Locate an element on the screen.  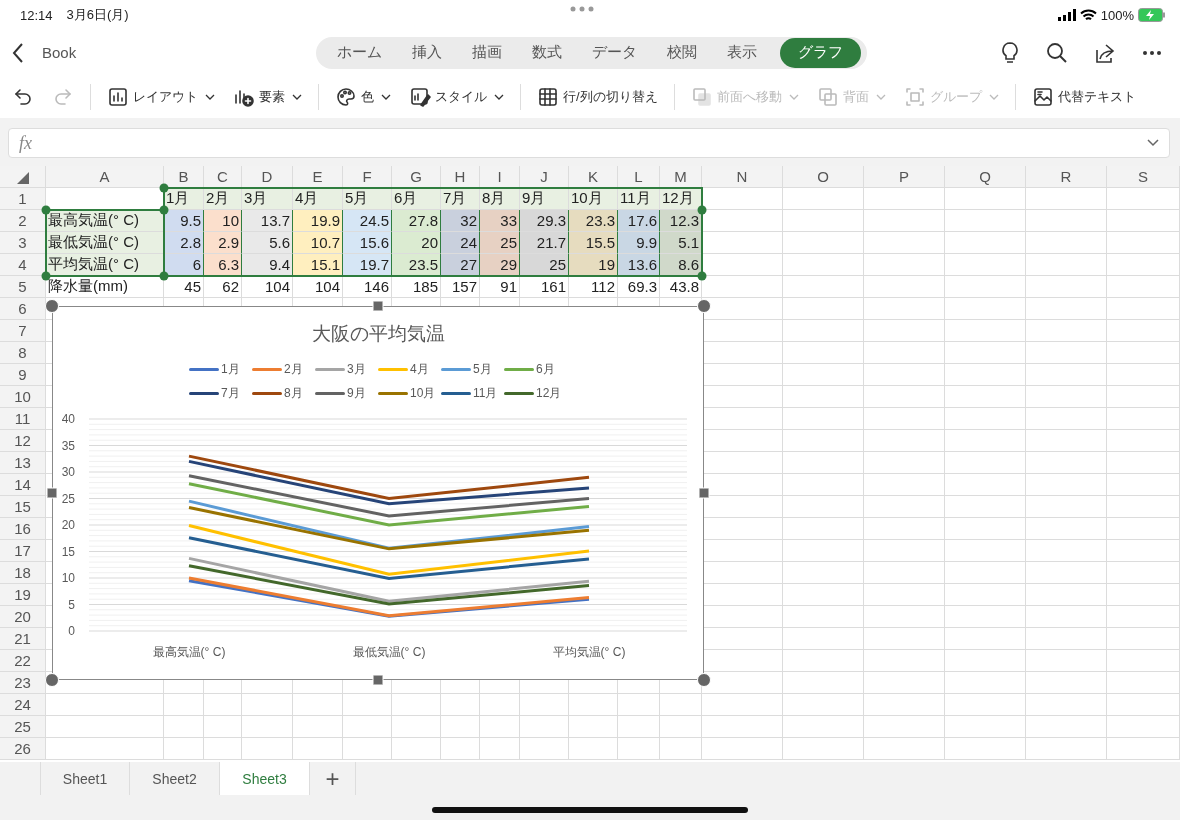
row-header: 23 is located at coordinates (23, 683).